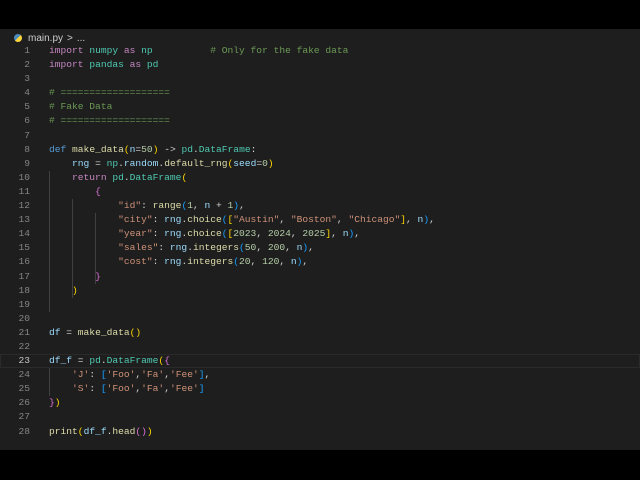 The width and height of the screenshot is (640, 480). I want to click on code-line: 5 # Fake Data, so click(320, 107).